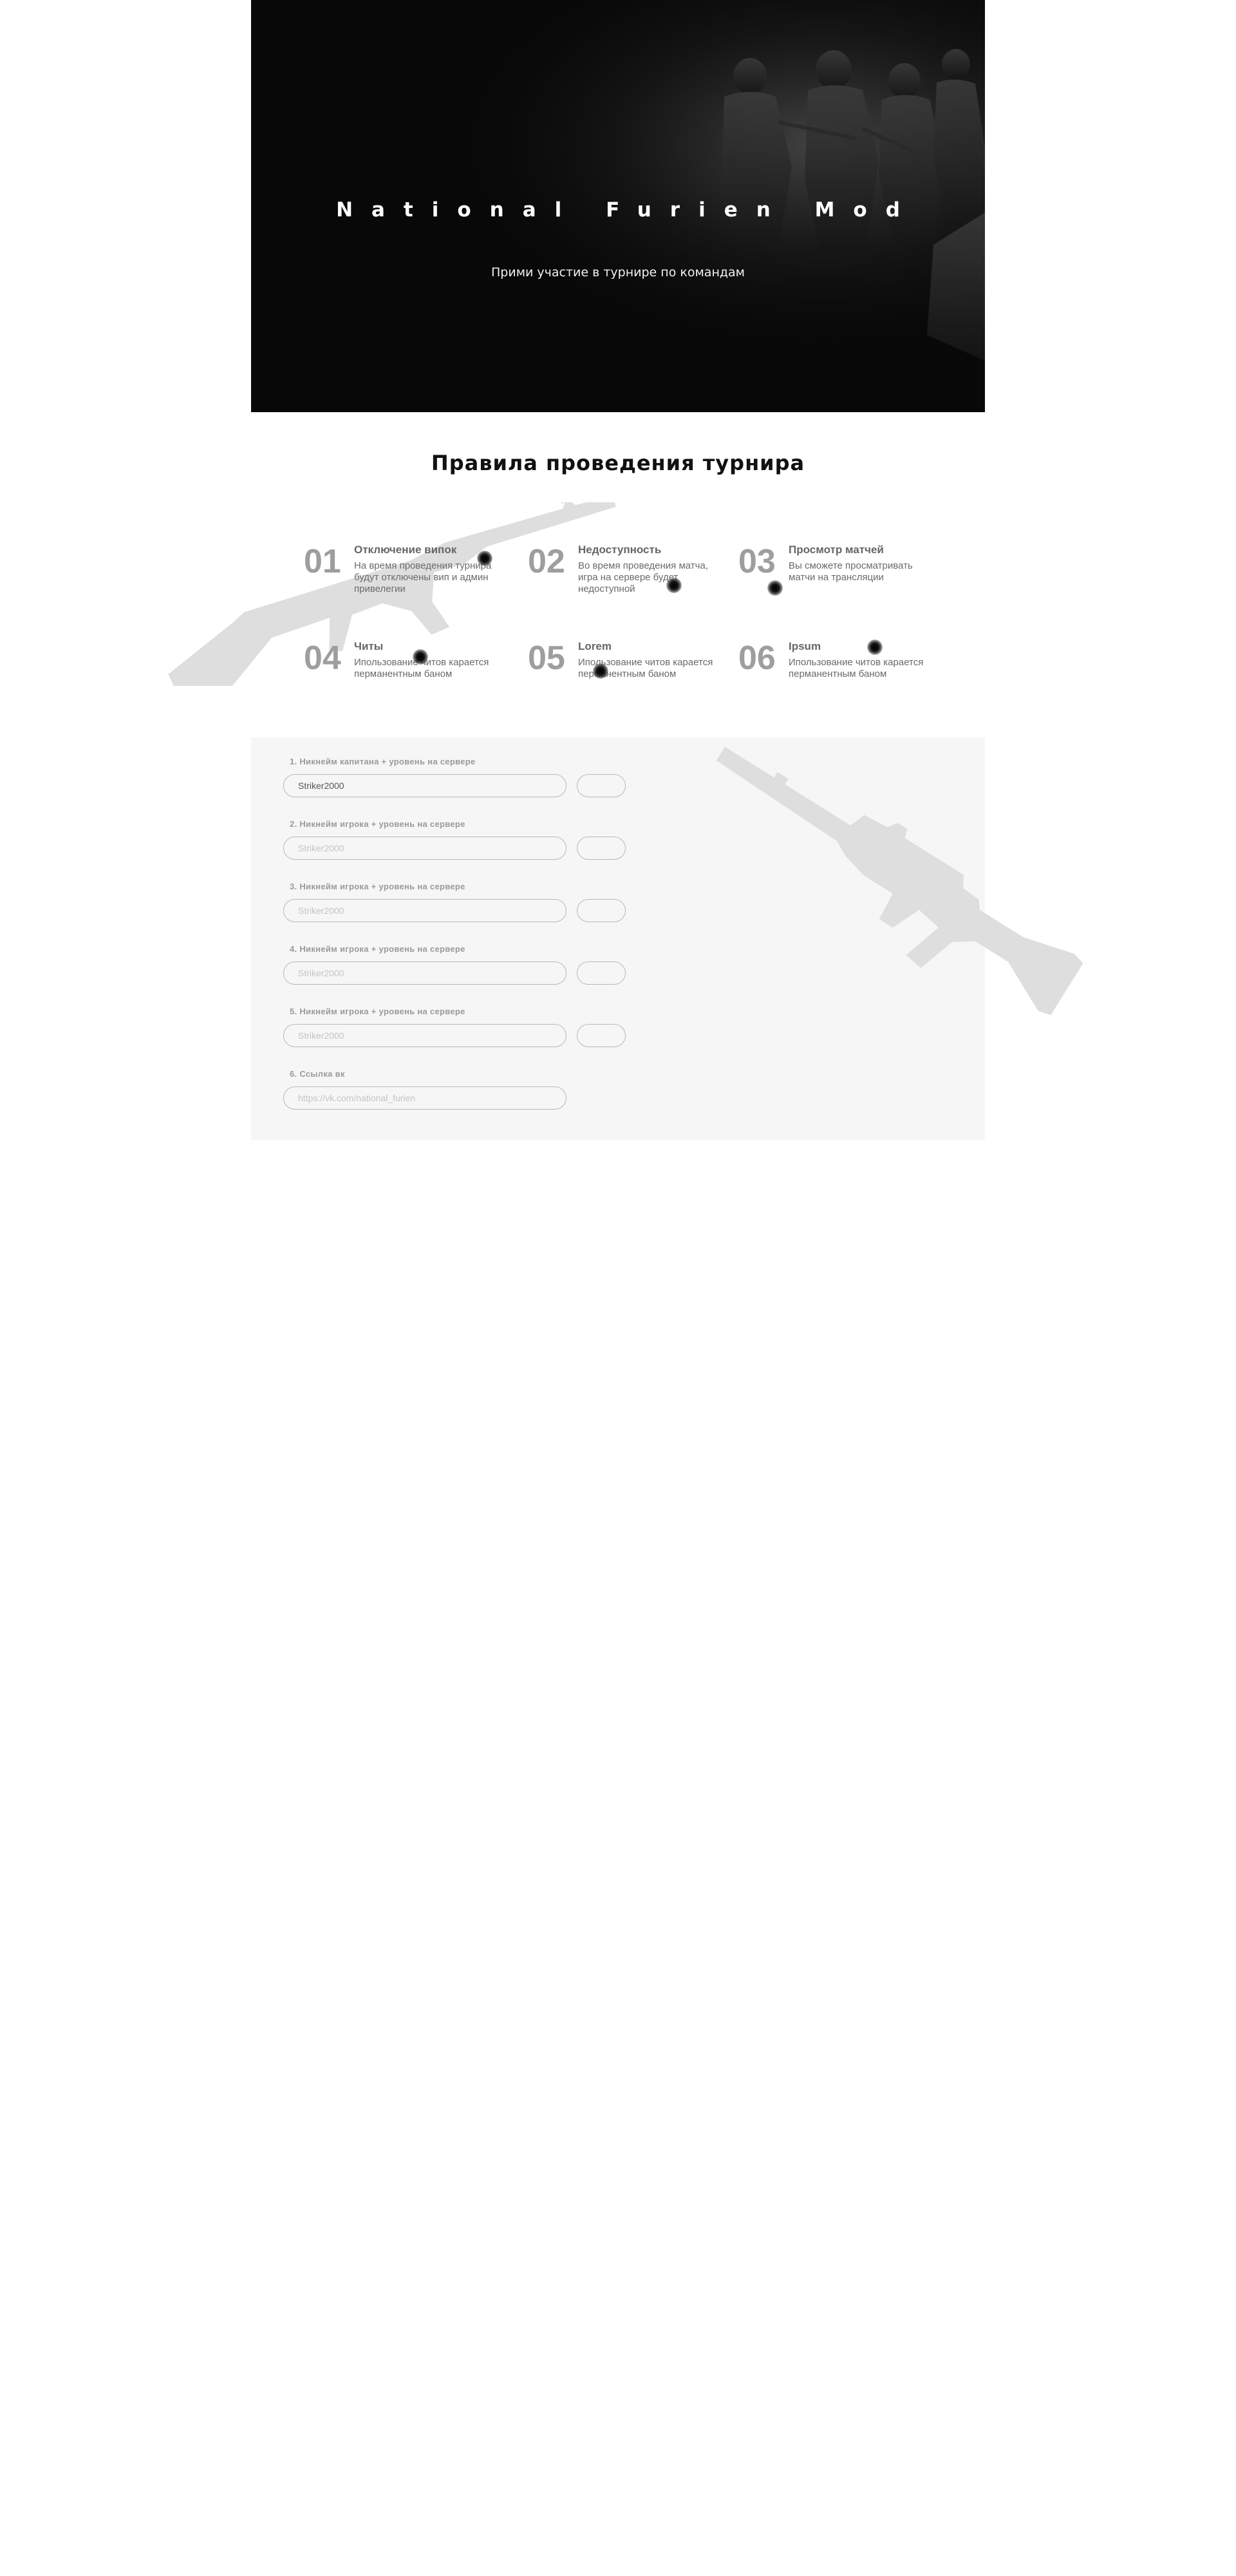  I want to click on rule-title: Просмотр матчей, so click(836, 550).